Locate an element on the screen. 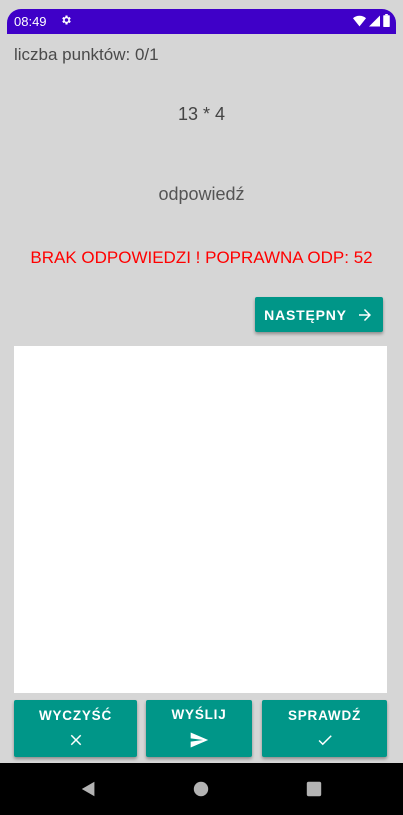 The height and width of the screenshot is (815, 403). send-button-label: WYŚLIJ is located at coordinates (199, 714).